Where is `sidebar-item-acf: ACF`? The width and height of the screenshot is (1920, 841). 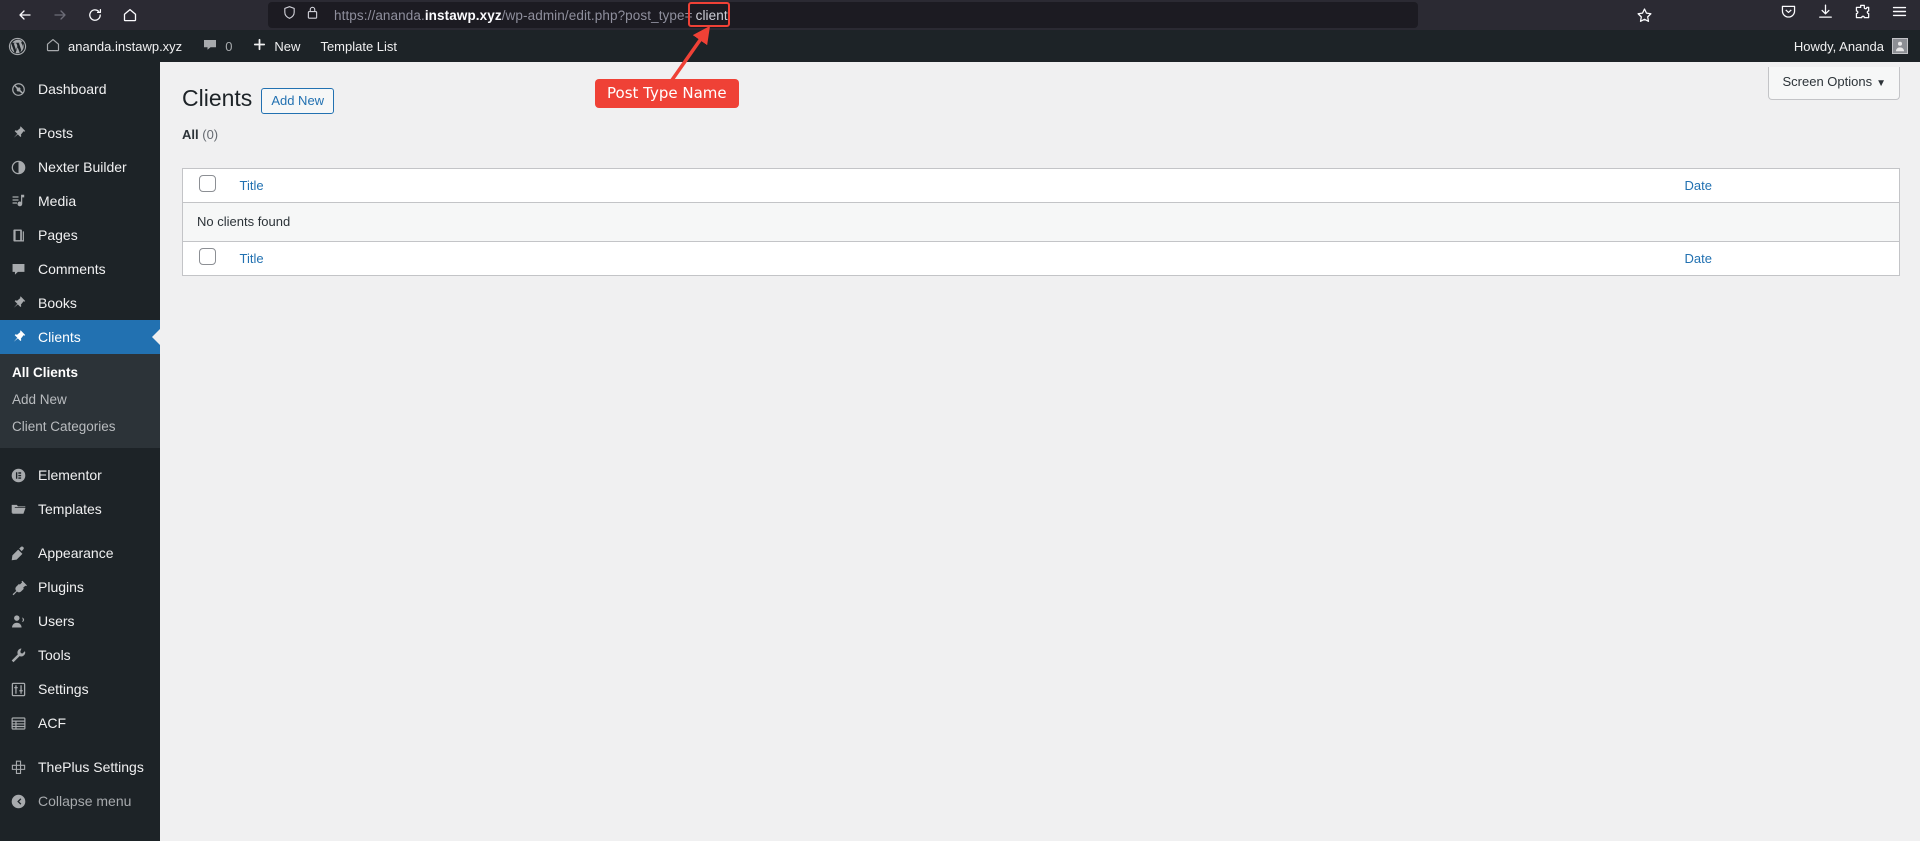
sidebar-item-acf: ACF is located at coordinates (80, 723).